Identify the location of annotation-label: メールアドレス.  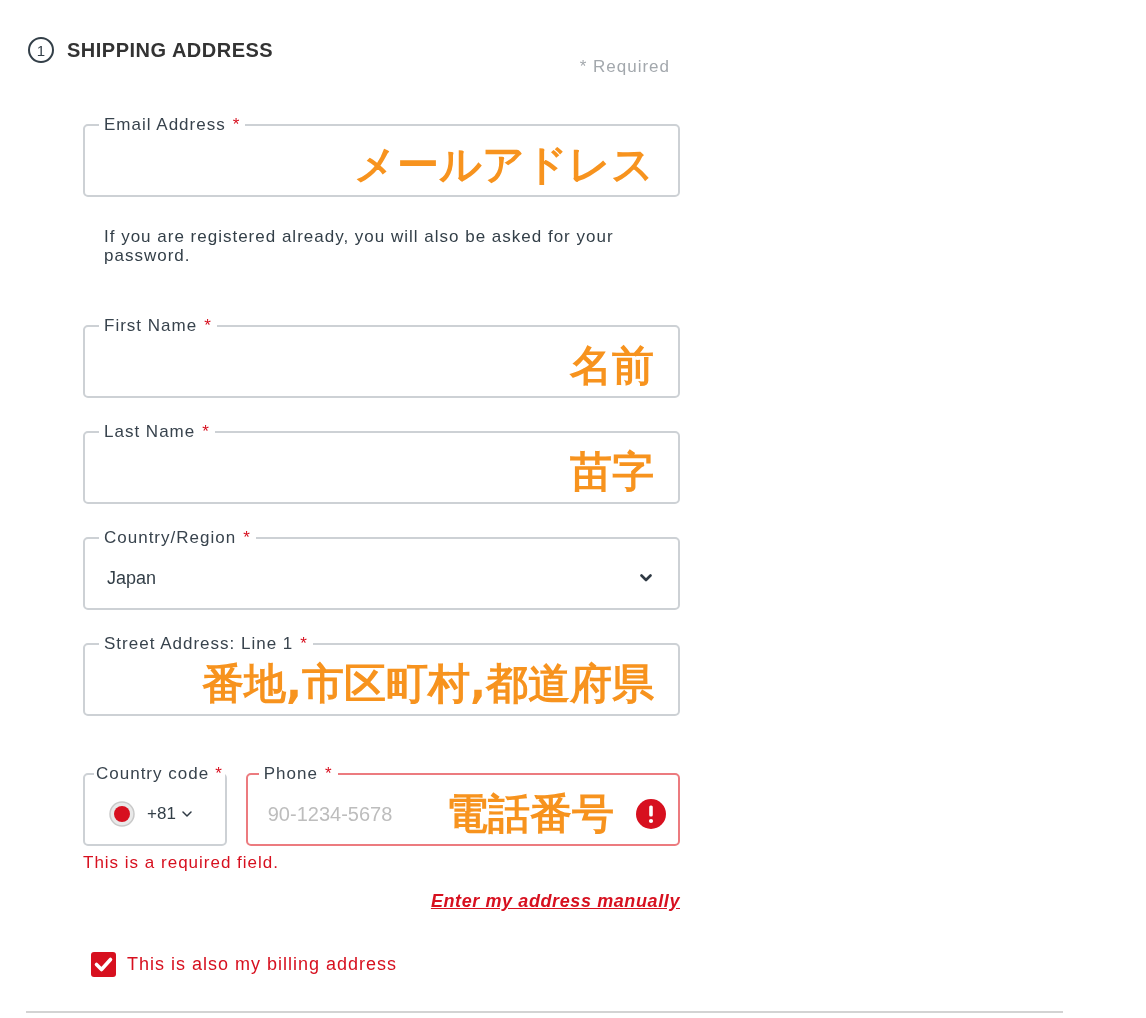
(504, 165).